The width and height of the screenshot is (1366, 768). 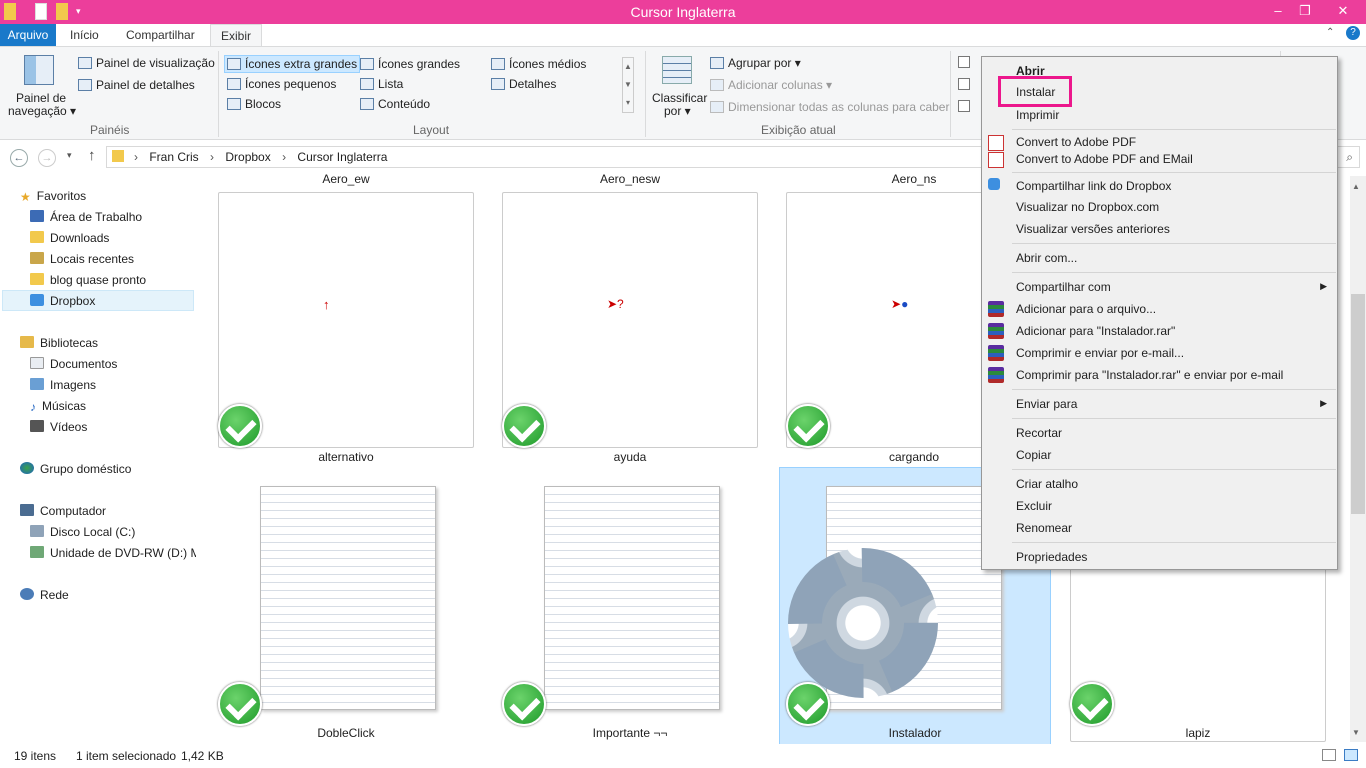 What do you see at coordinates (1330, 32) in the screenshot?
I see `collapse-ribbon-icon: ⌃` at bounding box center [1330, 32].